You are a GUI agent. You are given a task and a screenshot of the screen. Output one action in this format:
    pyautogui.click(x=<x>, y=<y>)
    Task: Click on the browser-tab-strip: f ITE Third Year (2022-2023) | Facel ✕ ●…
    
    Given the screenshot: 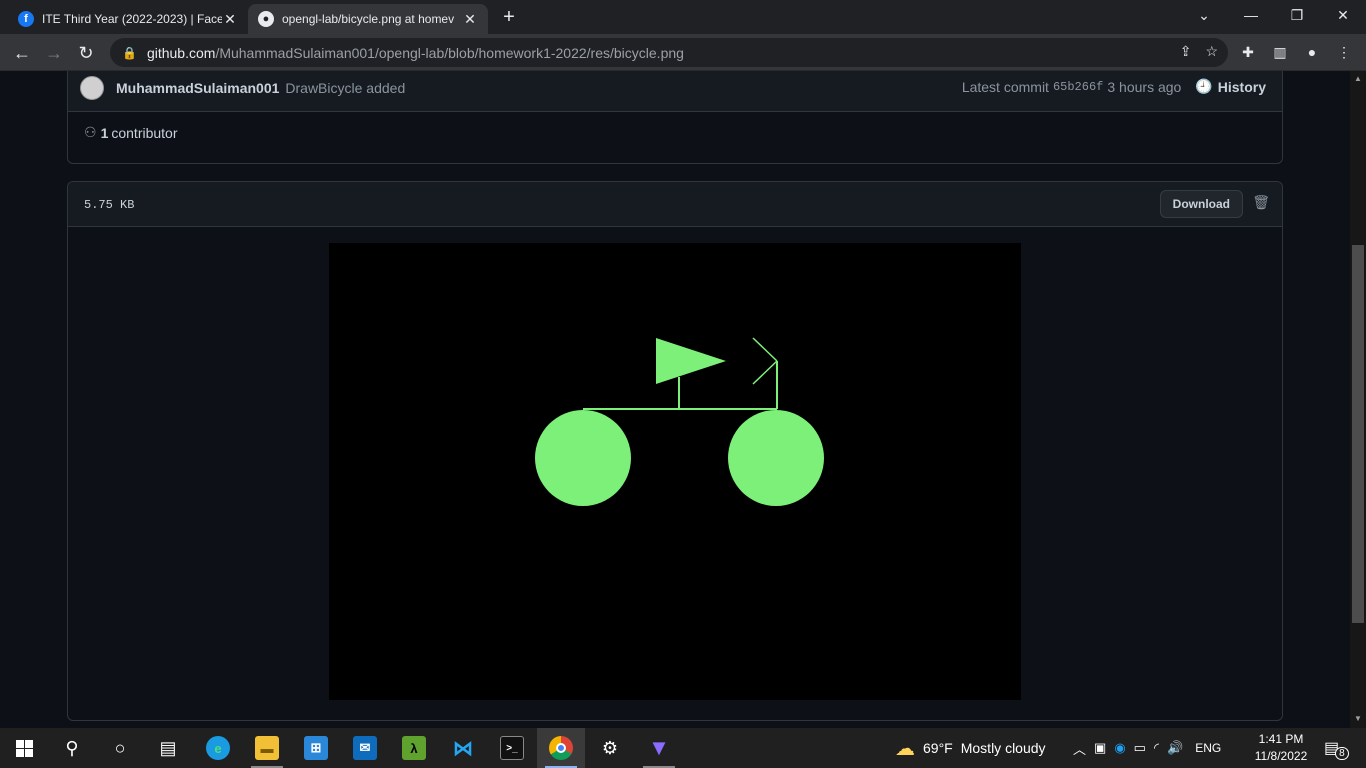 What is the action you would take?
    pyautogui.click(x=683, y=17)
    